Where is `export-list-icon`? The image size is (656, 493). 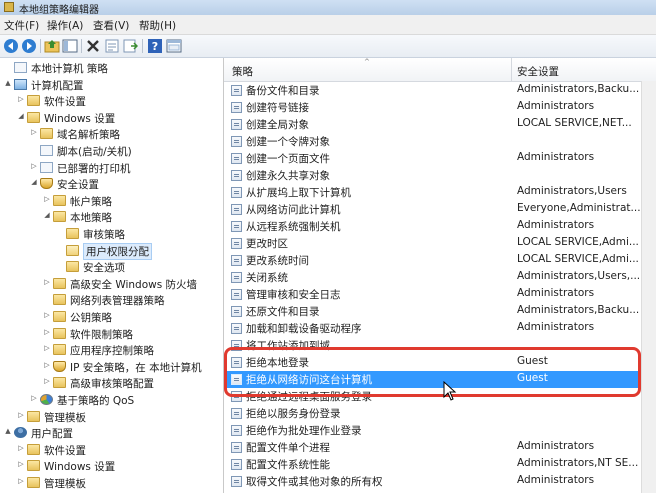
export-list-icon is located at coordinates (130, 46).